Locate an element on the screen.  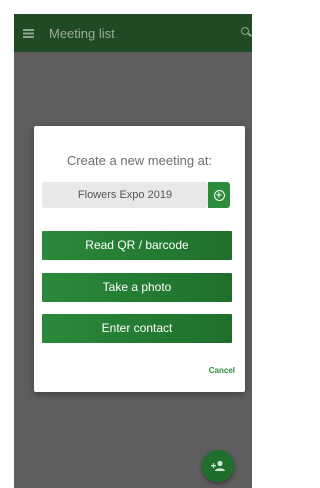
add-event-button is located at coordinates (219, 195).